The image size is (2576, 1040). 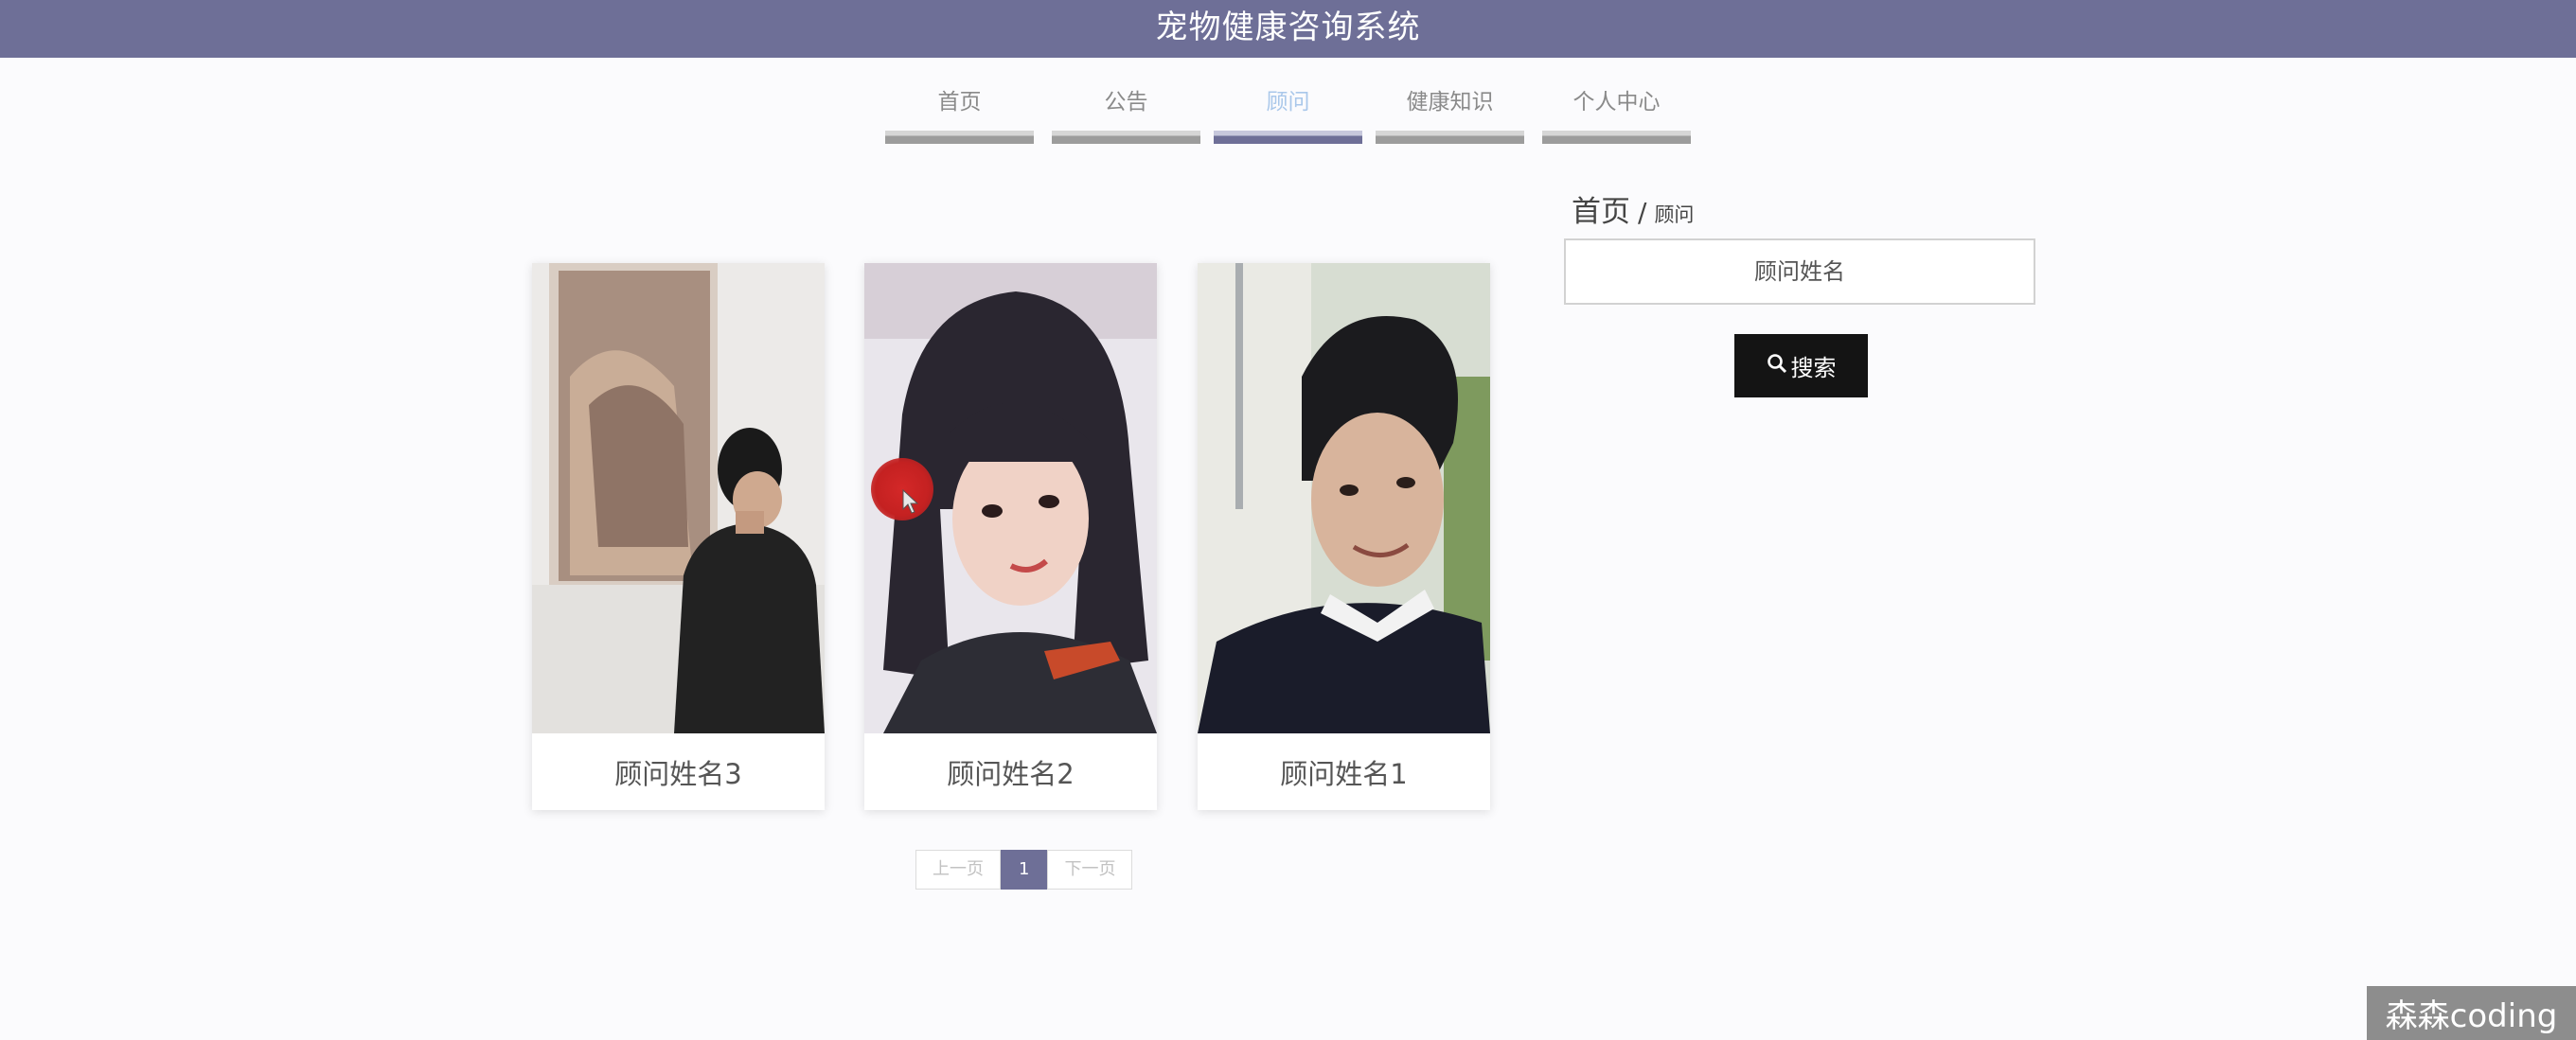 I want to click on app-title: 宠物健康咨询系统, so click(x=1288, y=27).